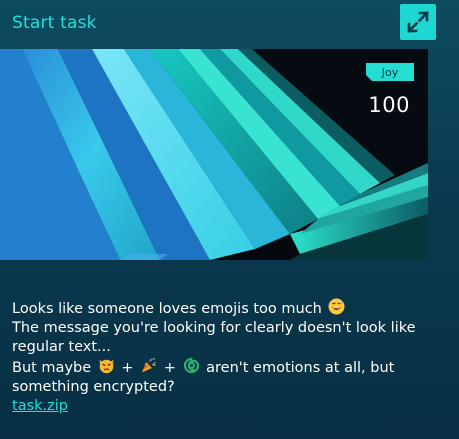 This screenshot has height=439, width=459. Describe the element at coordinates (149, 365) in the screenshot. I see `party-popper-emoji` at that location.